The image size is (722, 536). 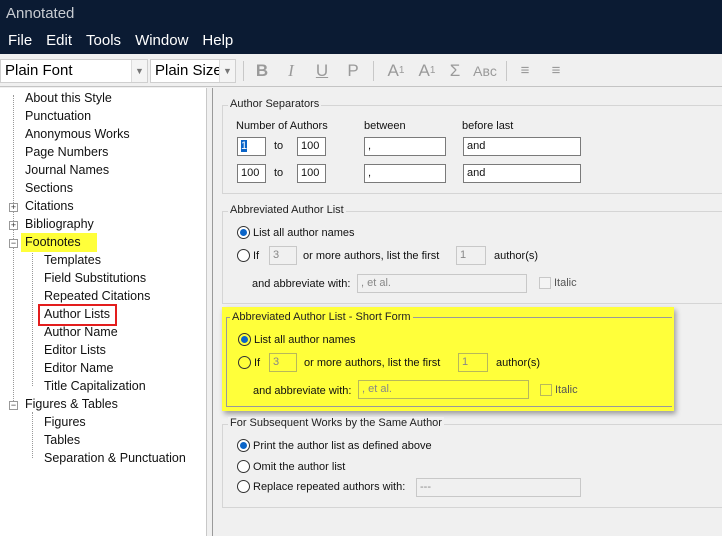 I want to click on tree-footnotes: Footnotes, so click(x=53, y=242).